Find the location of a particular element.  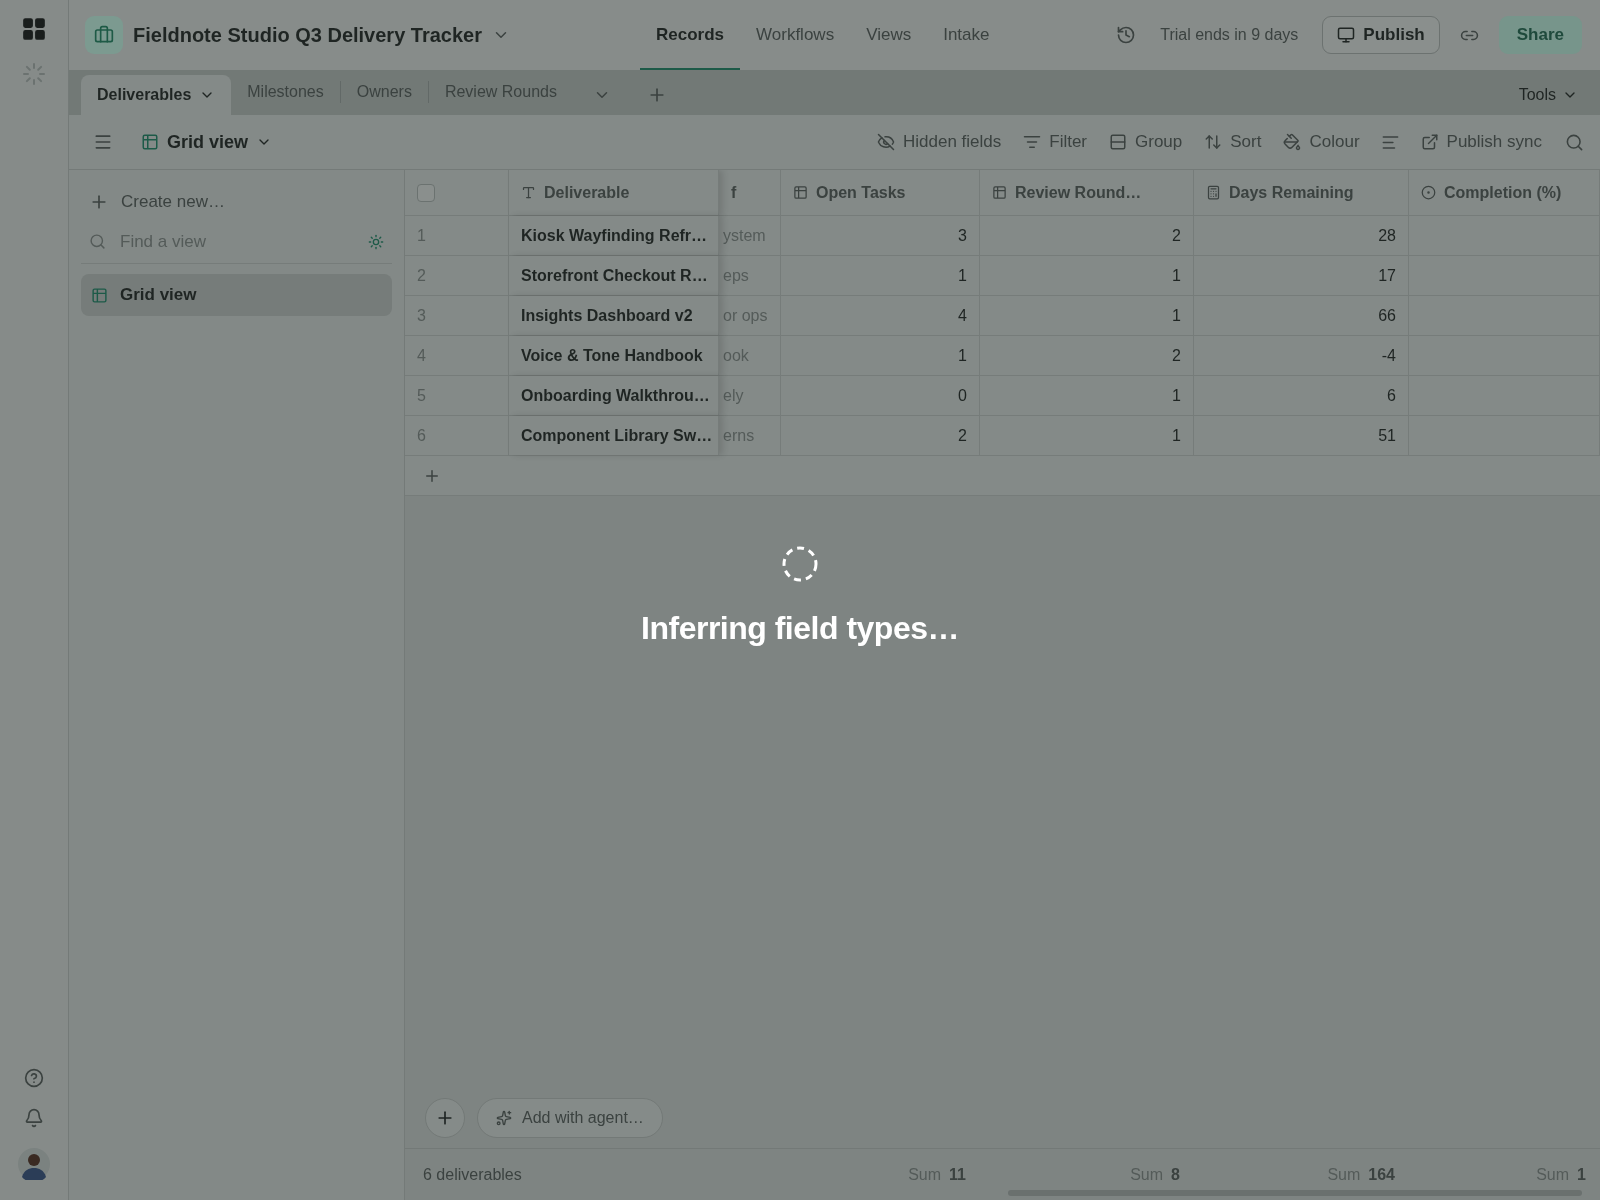

column-header: f is located at coordinates (750, 192).